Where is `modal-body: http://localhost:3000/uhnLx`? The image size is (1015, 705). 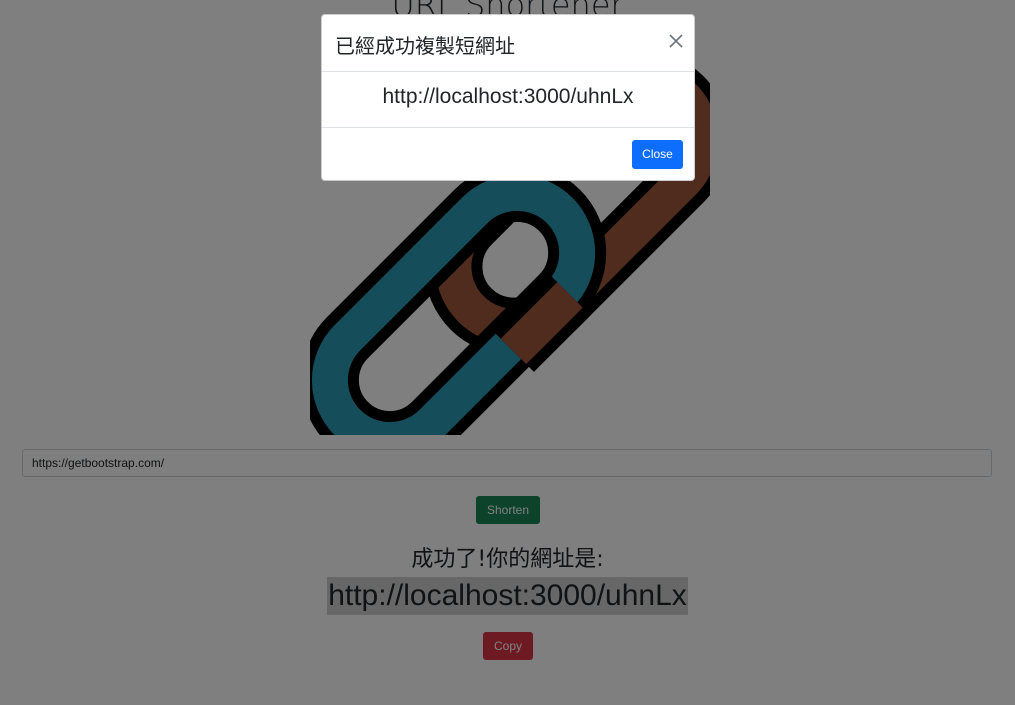
modal-body: http://localhost:3000/uhnLx is located at coordinates (508, 100).